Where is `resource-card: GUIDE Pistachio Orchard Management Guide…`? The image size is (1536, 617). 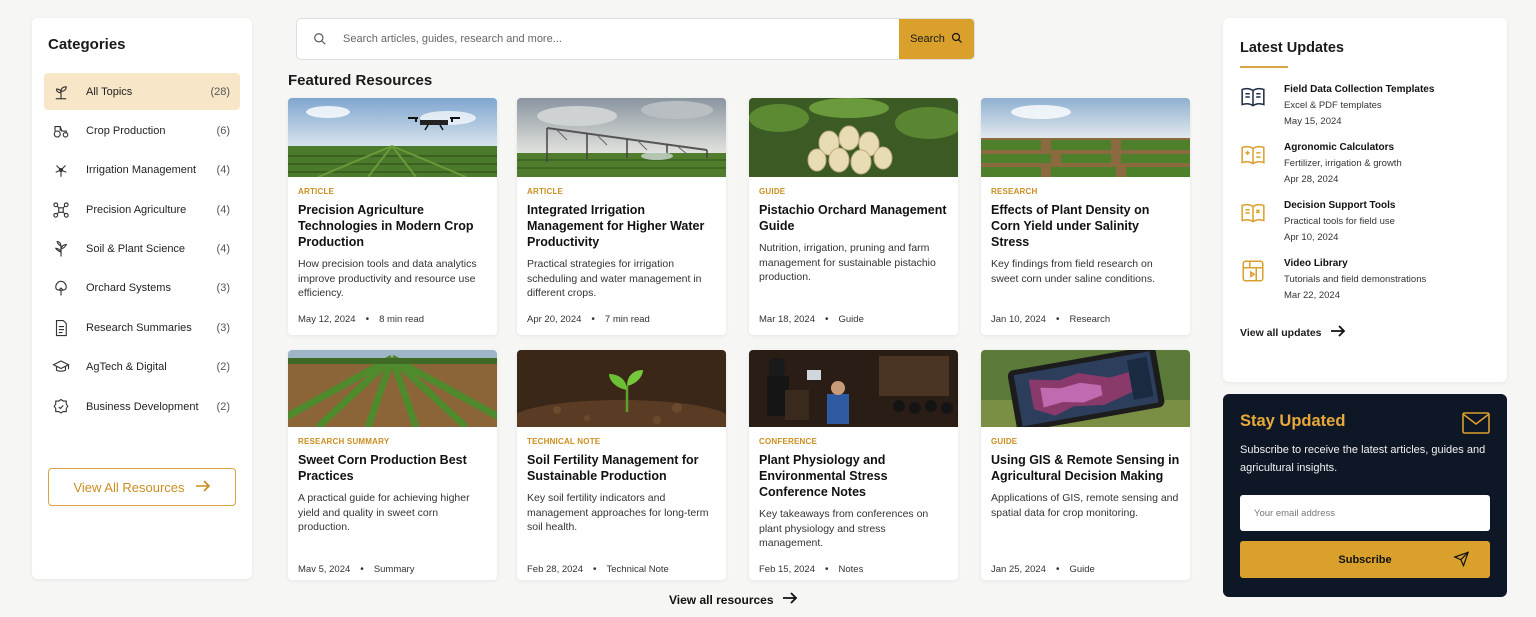
resource-card: GUIDE Pistachio Orchard Management Guide… is located at coordinates (853, 216).